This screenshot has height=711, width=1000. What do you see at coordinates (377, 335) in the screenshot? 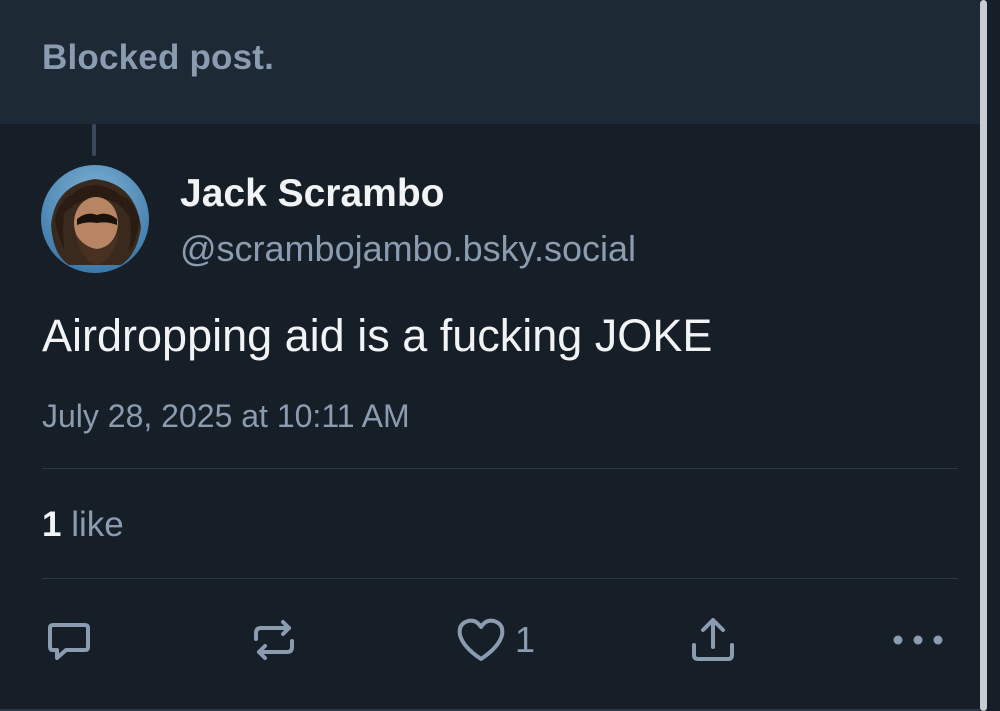
I see `post-text: Airdropping aid is a fucking JOKE` at bounding box center [377, 335].